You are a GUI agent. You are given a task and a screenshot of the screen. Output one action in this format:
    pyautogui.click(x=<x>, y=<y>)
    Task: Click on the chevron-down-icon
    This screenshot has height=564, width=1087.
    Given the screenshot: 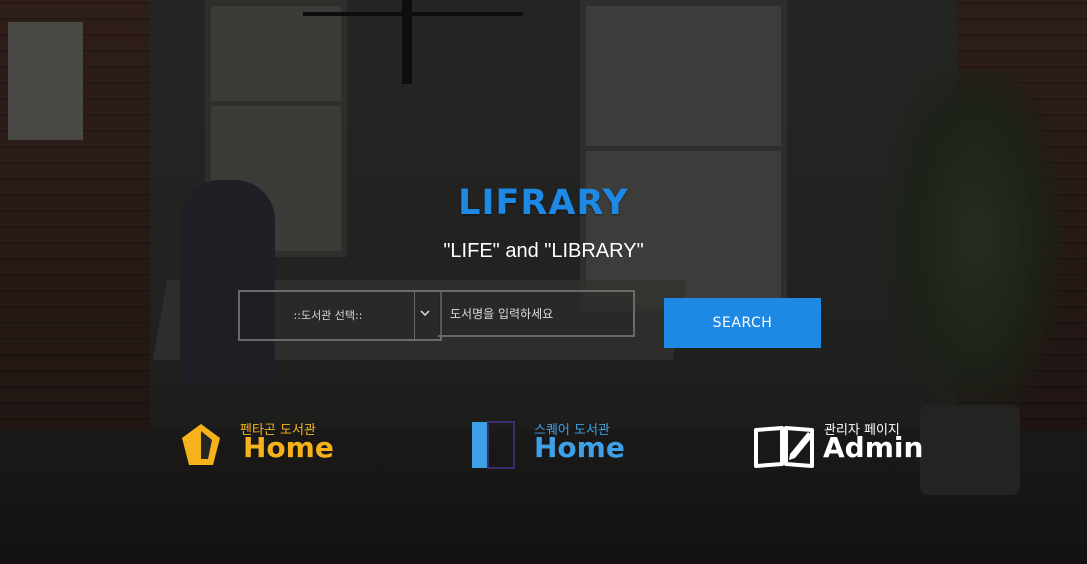 What is the action you would take?
    pyautogui.click(x=425, y=313)
    